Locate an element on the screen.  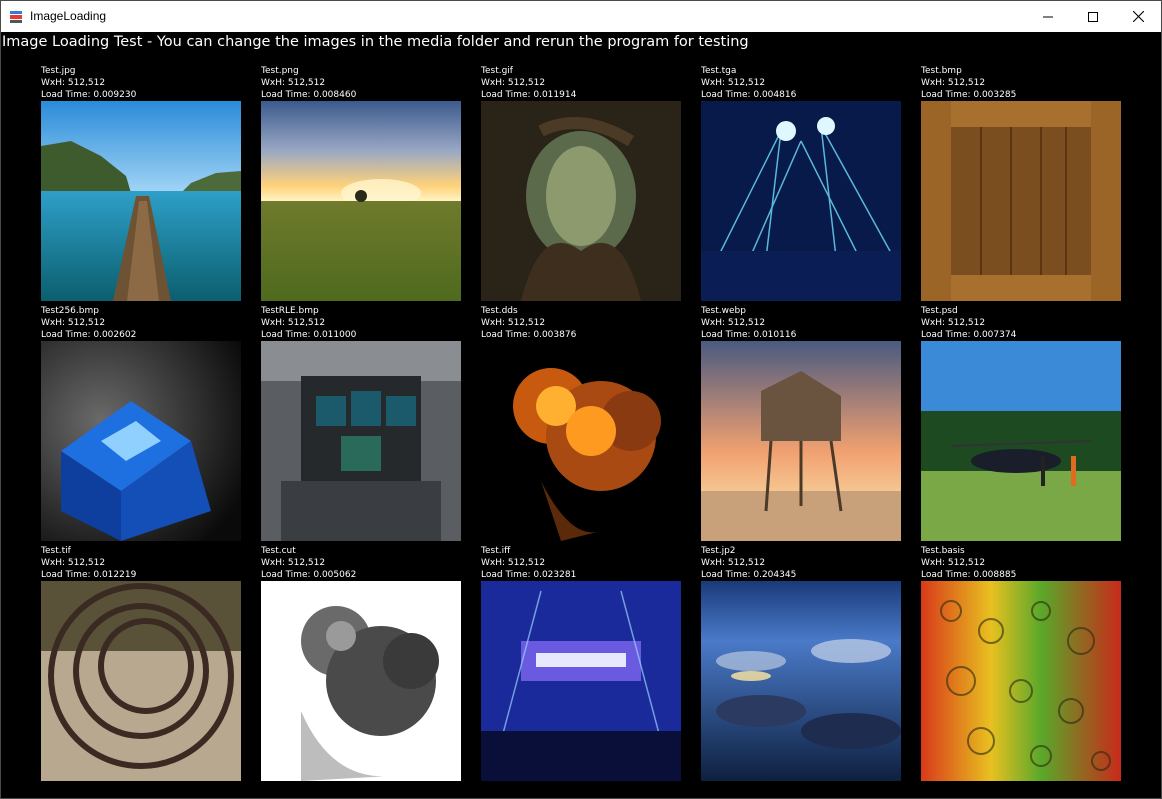
minimize-button is located at coordinates (1048, 16).